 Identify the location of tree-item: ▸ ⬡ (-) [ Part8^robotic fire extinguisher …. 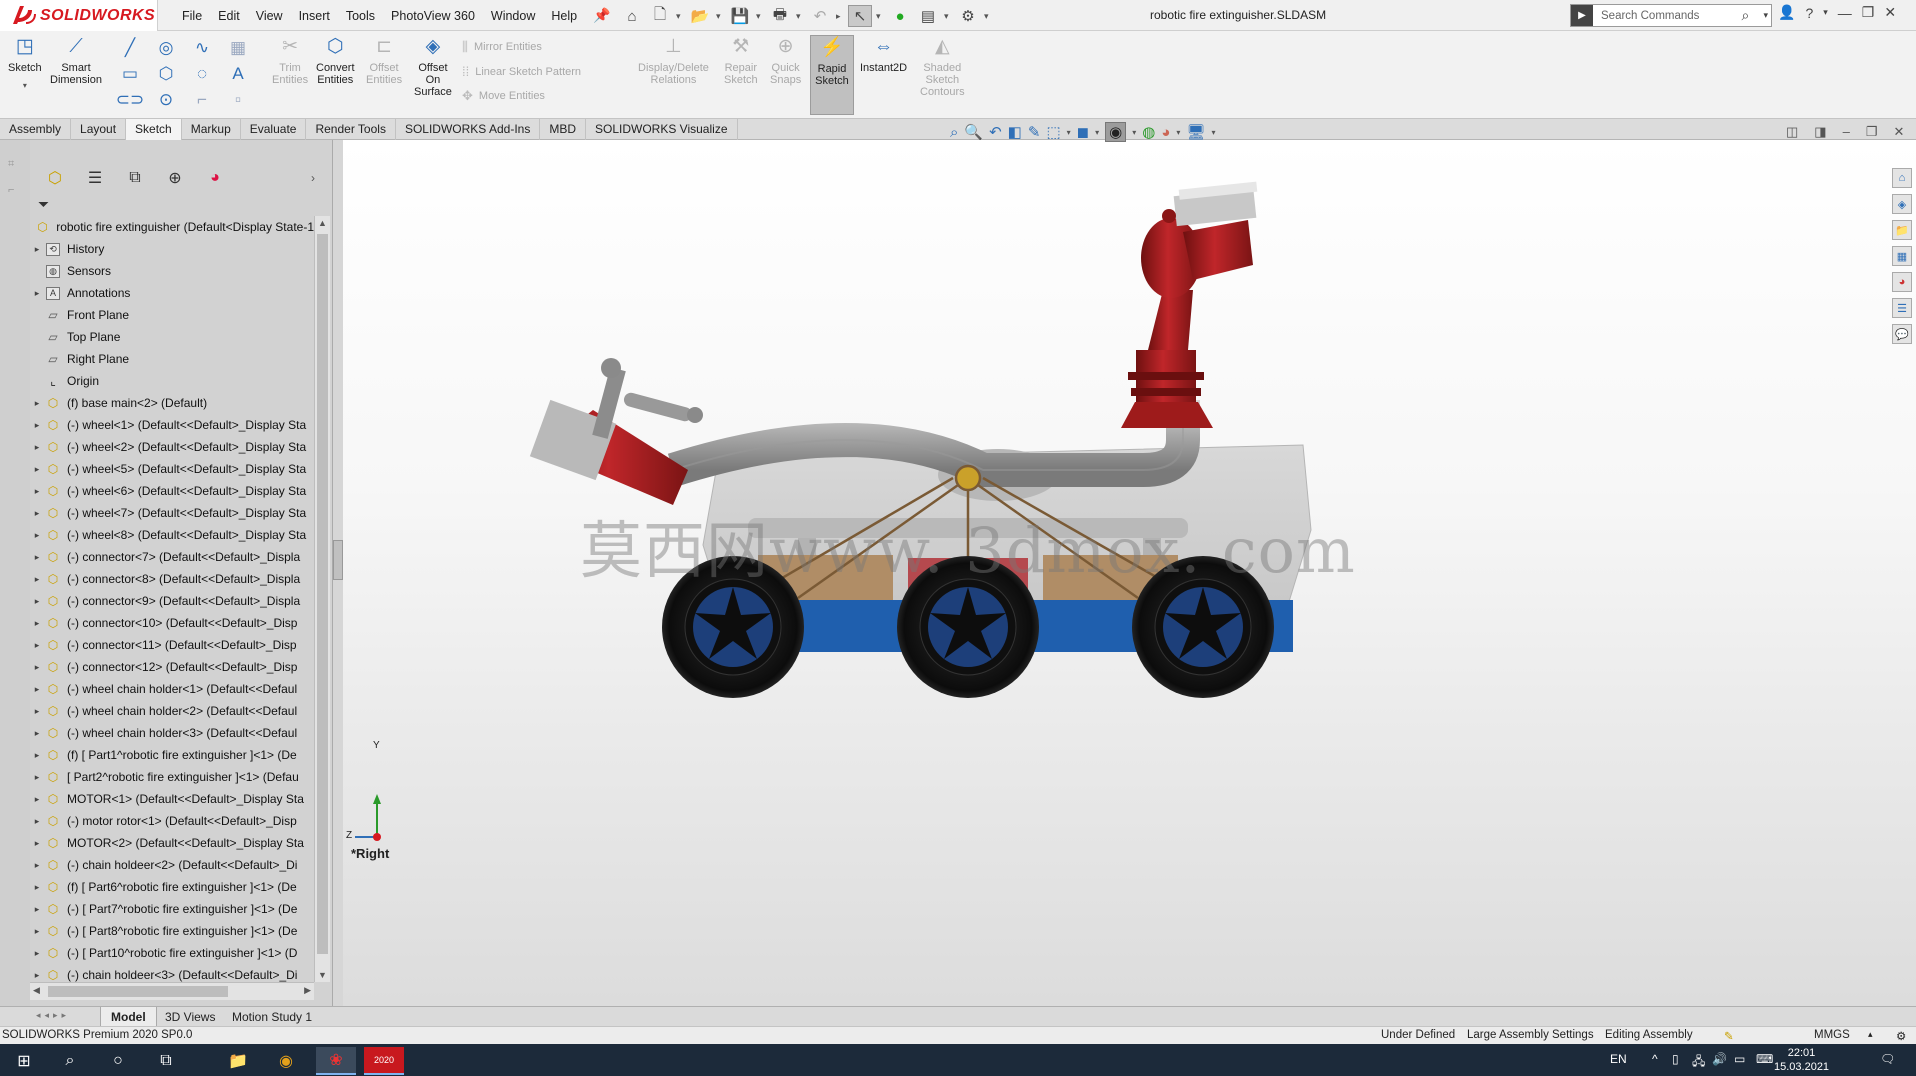
(172, 931).